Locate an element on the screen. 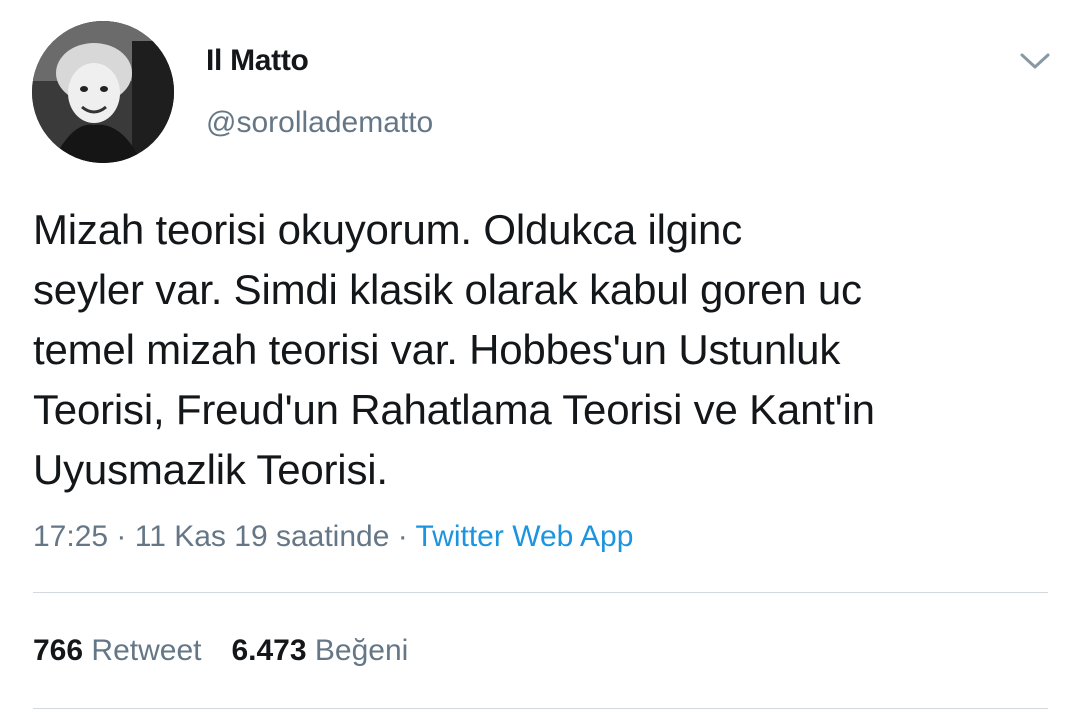 Image resolution: width=1080 pixels, height=712 pixels. tweet-source-link: Twitter Web App is located at coordinates (525, 536).